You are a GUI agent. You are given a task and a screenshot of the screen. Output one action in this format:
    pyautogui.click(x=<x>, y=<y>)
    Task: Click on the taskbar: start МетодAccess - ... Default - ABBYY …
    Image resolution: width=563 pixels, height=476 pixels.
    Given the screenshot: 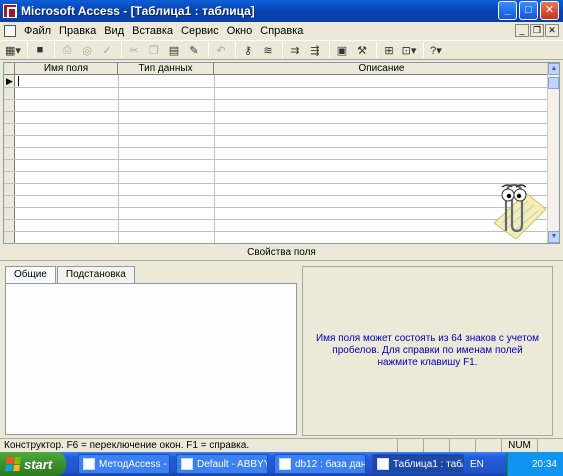 What is the action you would take?
    pyautogui.click(x=281, y=464)
    